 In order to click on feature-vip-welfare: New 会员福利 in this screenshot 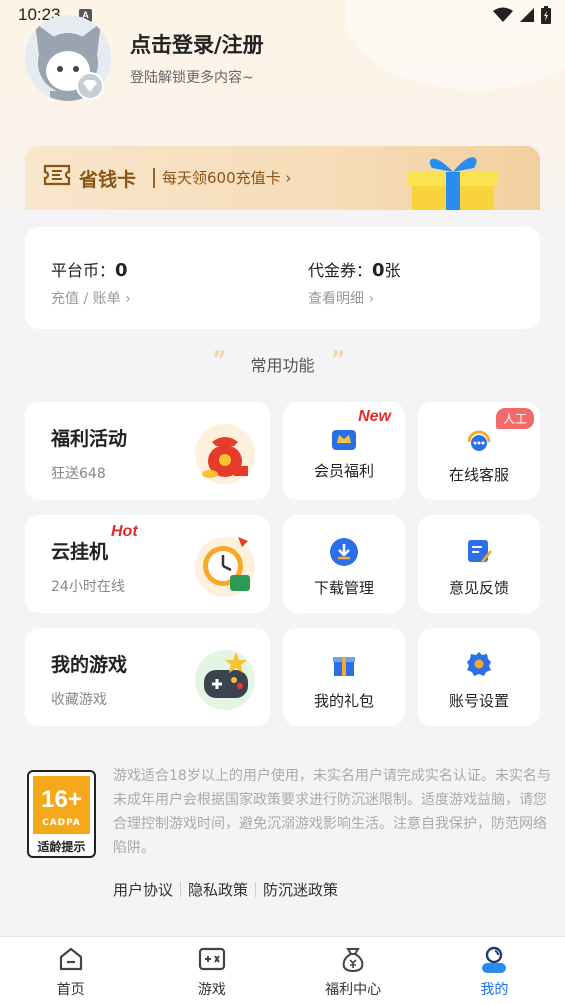, I will do `click(344, 451)`.